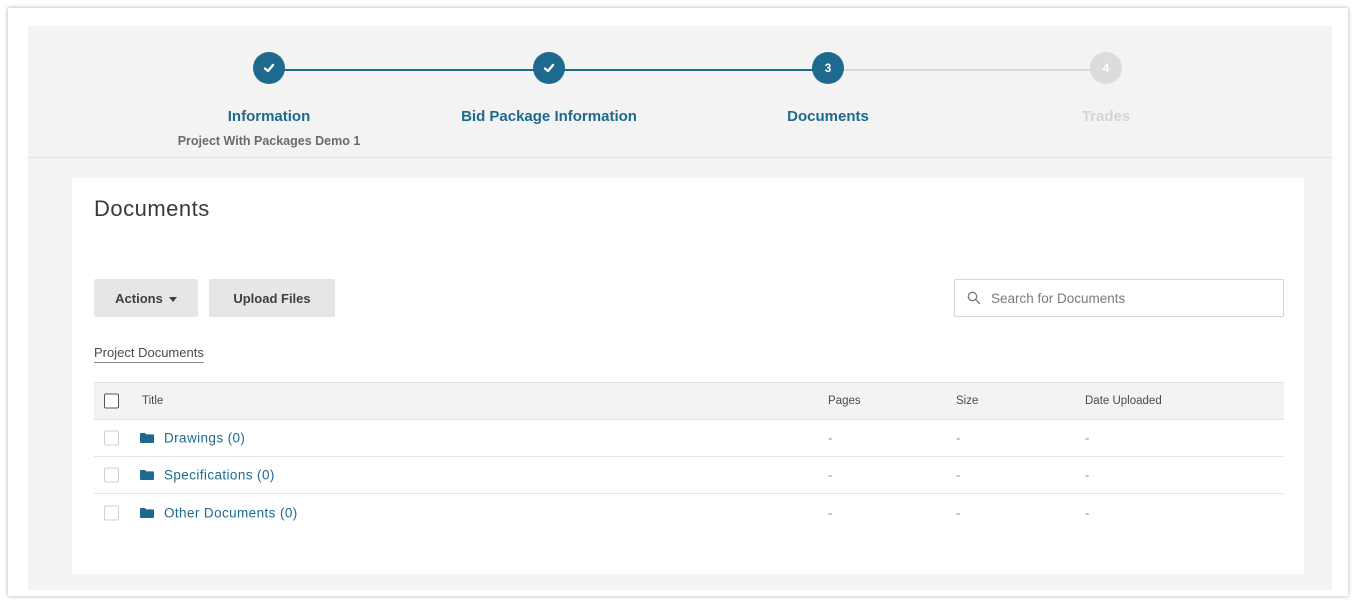  I want to click on folder-link-drawings: Drawings (0), so click(204, 438).